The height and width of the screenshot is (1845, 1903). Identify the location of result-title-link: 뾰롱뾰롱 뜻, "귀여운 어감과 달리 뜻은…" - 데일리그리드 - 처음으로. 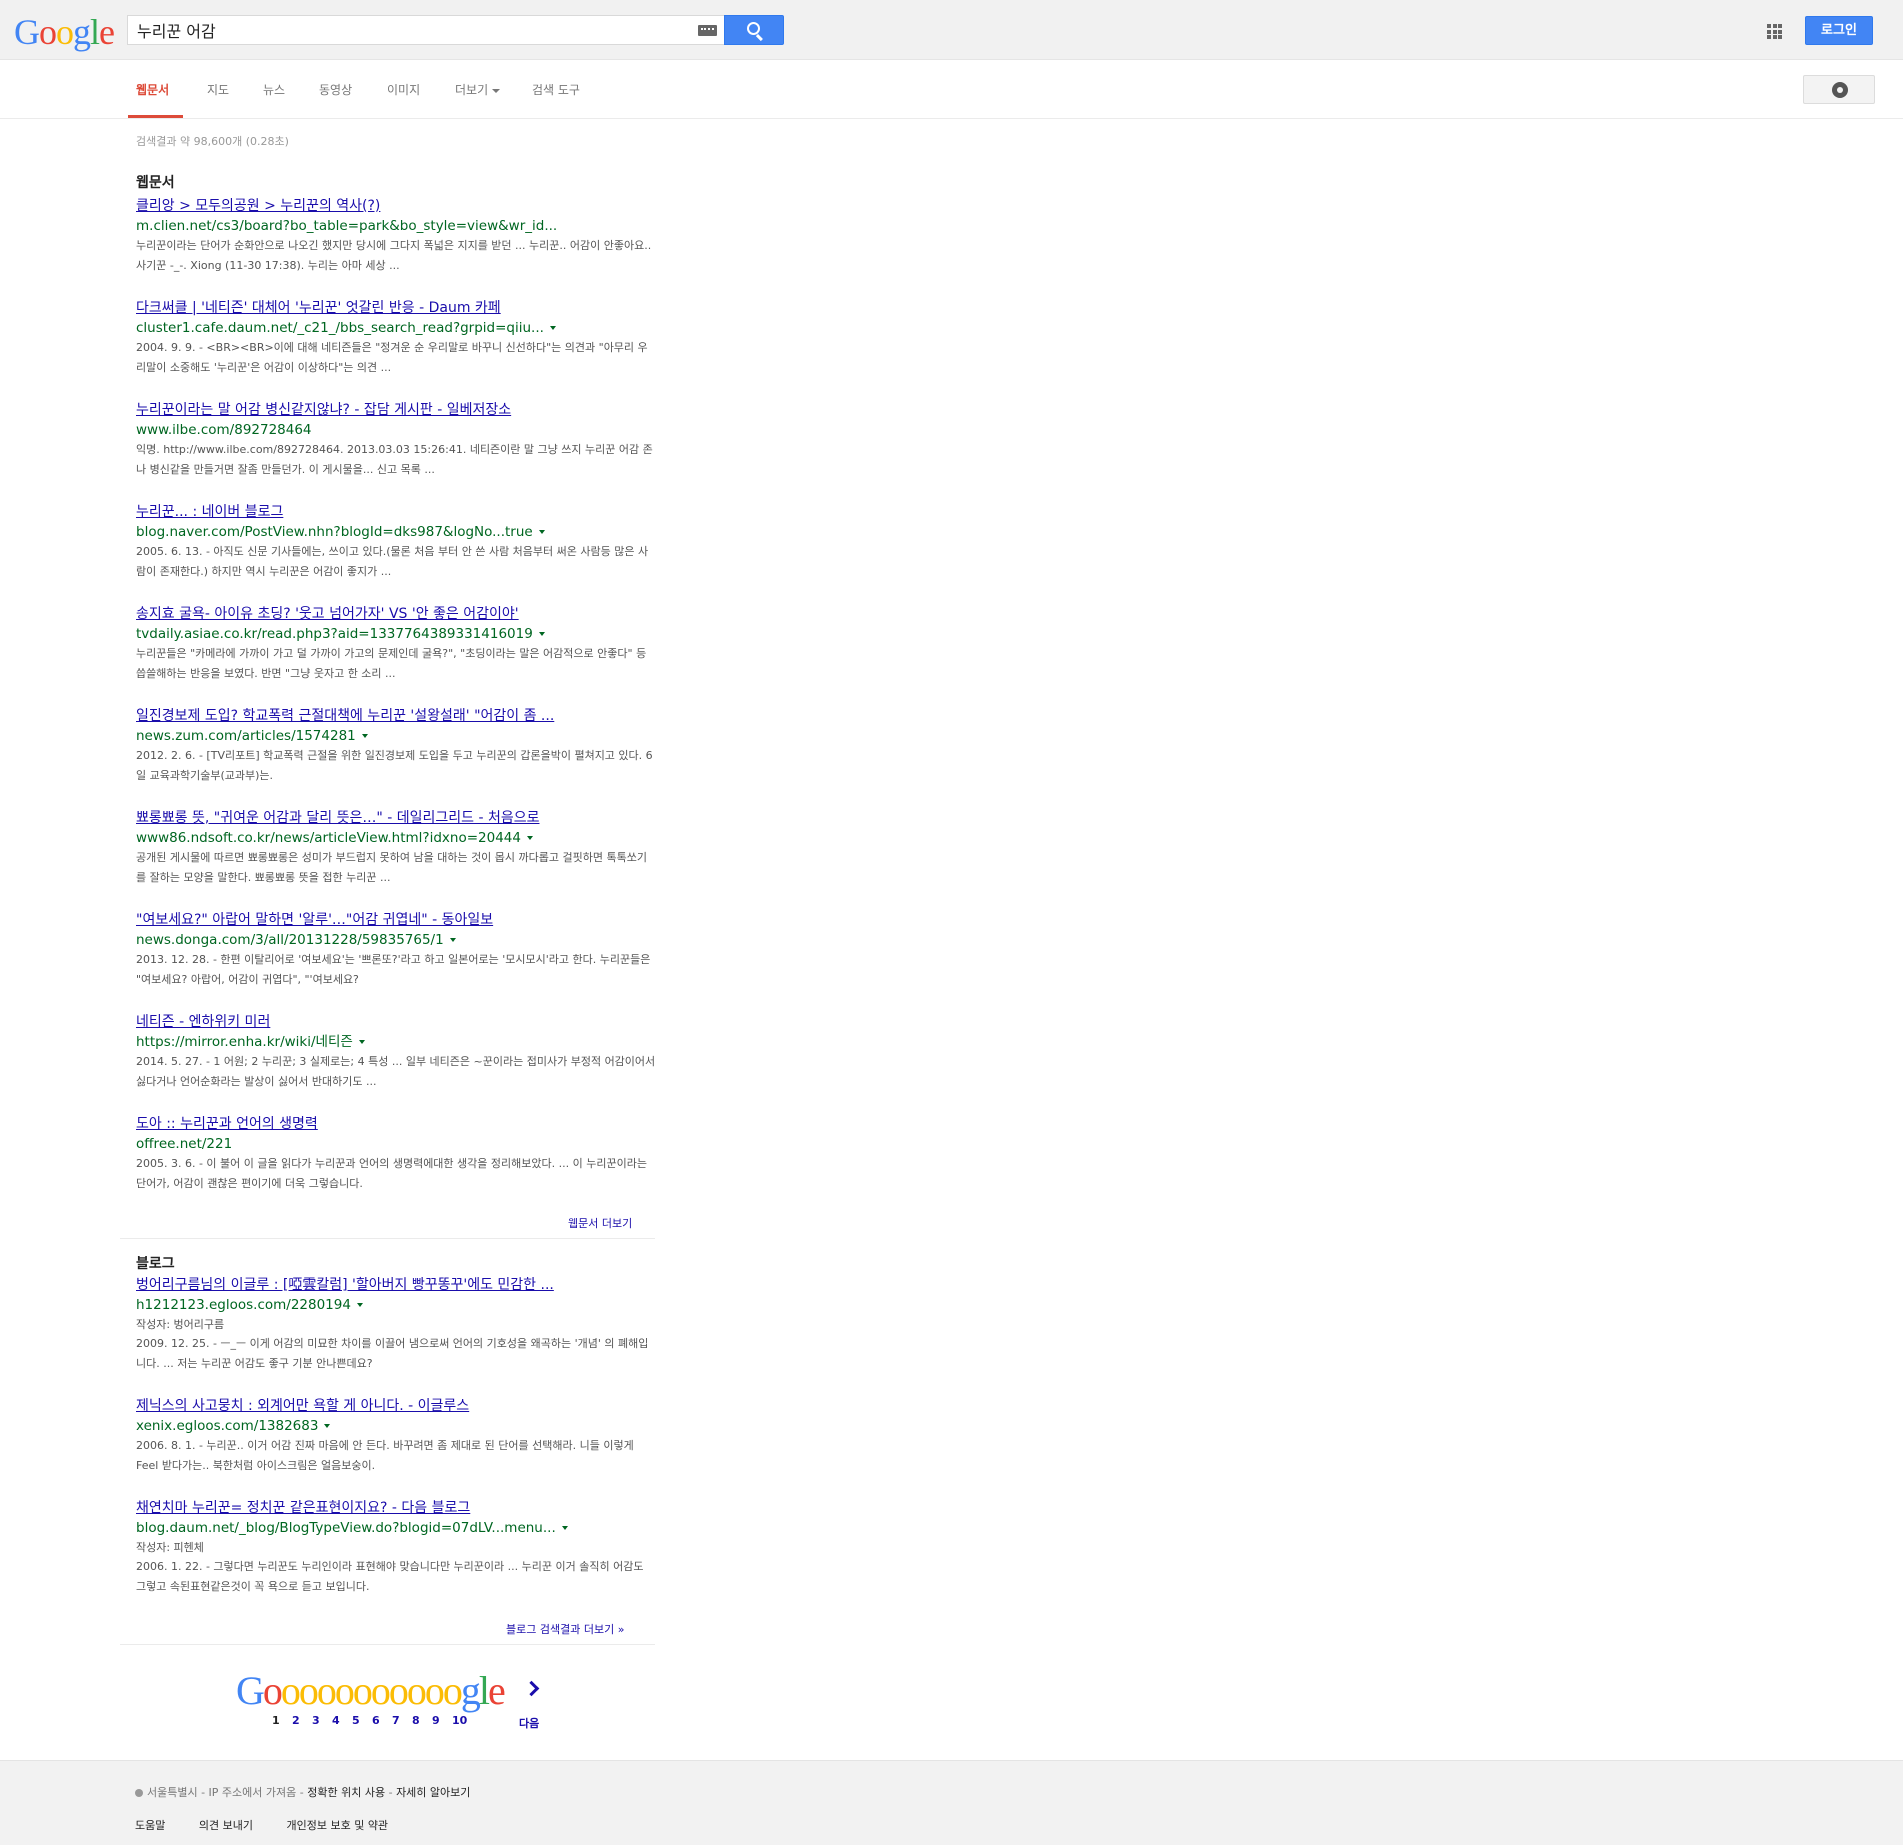
(396, 818).